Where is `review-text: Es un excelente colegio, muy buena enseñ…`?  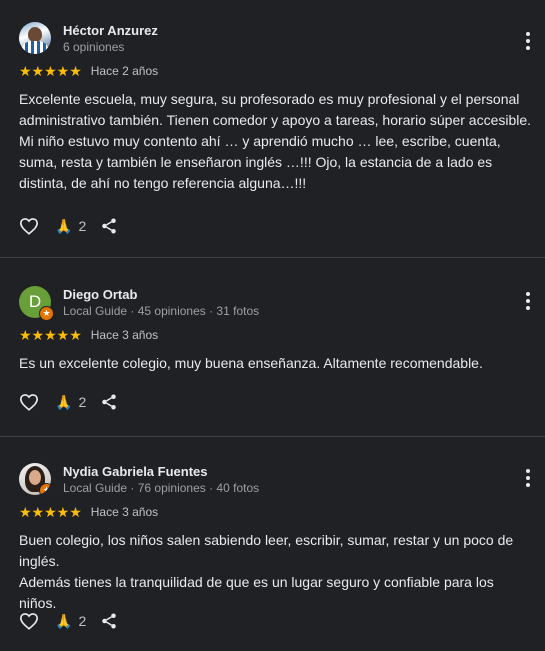
review-text: Es un excelente colegio, muy buena enseñ… is located at coordinates (251, 363).